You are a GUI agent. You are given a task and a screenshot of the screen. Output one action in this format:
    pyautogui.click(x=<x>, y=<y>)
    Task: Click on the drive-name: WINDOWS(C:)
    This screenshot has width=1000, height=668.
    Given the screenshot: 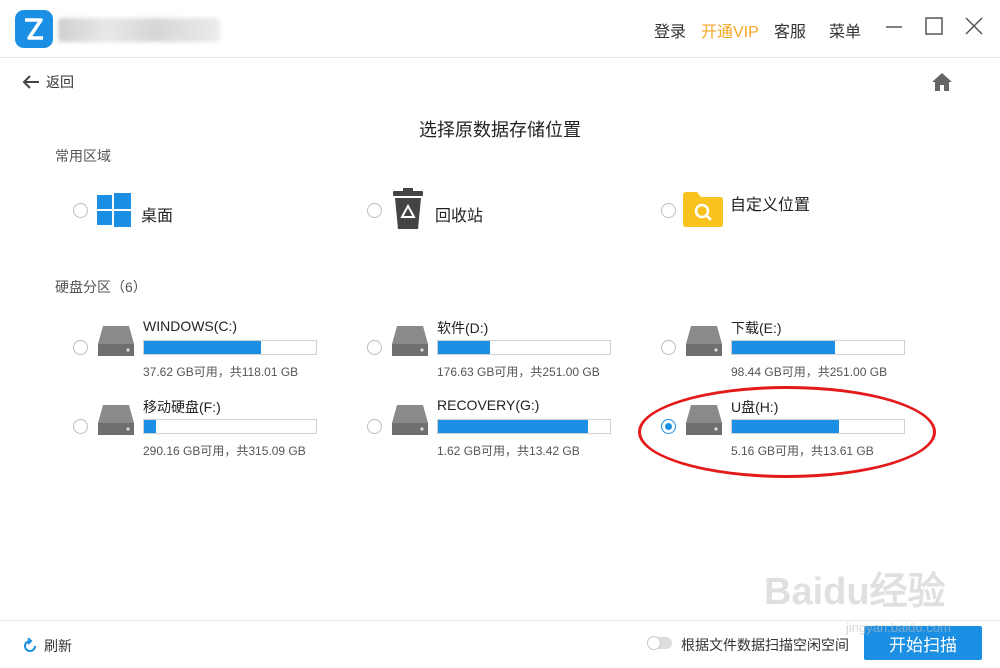 What is the action you would take?
    pyautogui.click(x=190, y=326)
    